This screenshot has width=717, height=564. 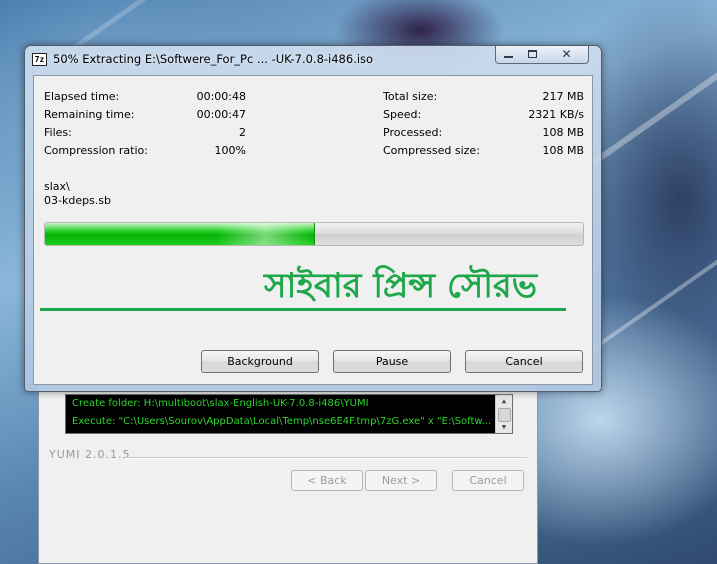 I want to click on scroll-thumb, so click(x=504, y=415).